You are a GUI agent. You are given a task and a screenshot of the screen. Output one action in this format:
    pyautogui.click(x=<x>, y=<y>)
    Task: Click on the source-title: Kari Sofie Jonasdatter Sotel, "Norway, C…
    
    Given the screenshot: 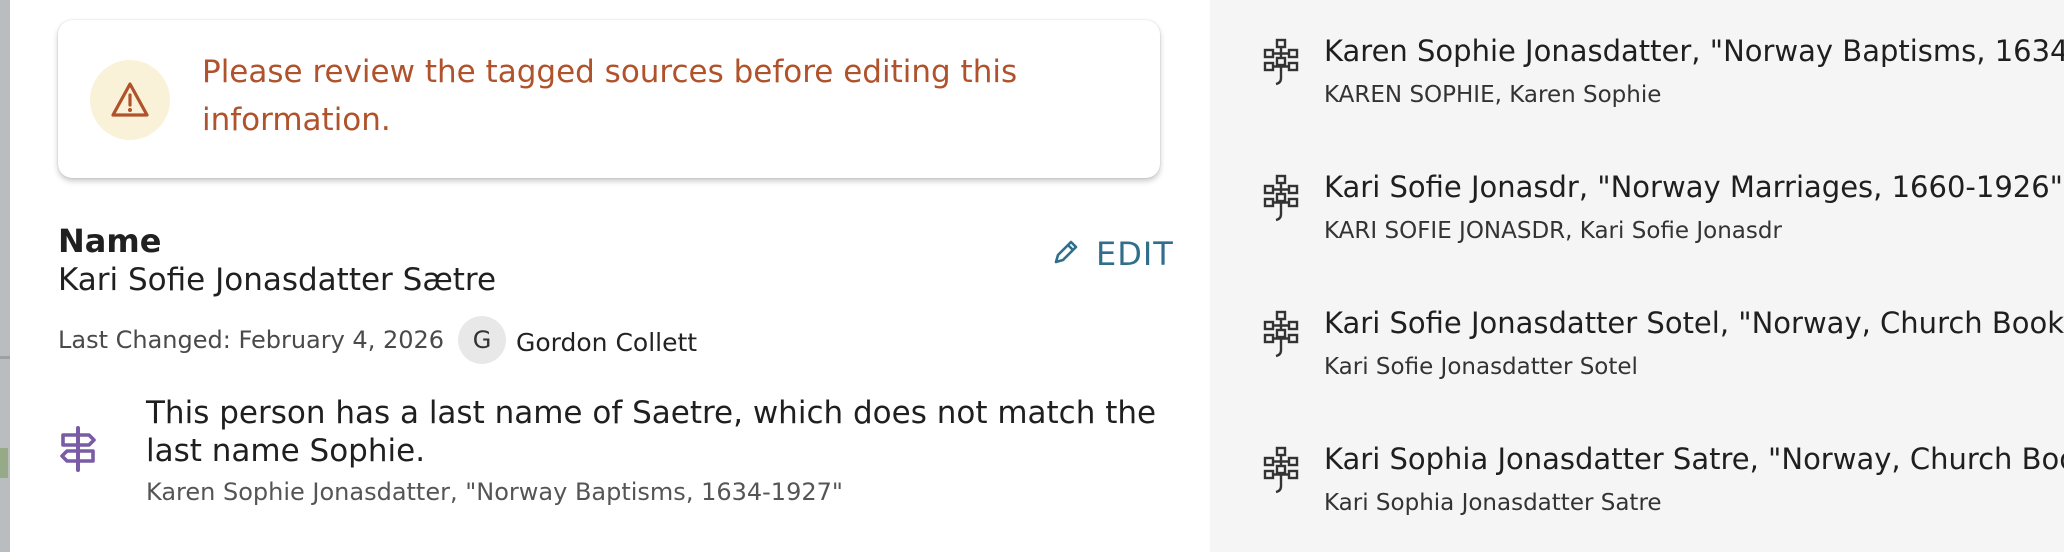 What is the action you would take?
    pyautogui.click(x=1694, y=323)
    